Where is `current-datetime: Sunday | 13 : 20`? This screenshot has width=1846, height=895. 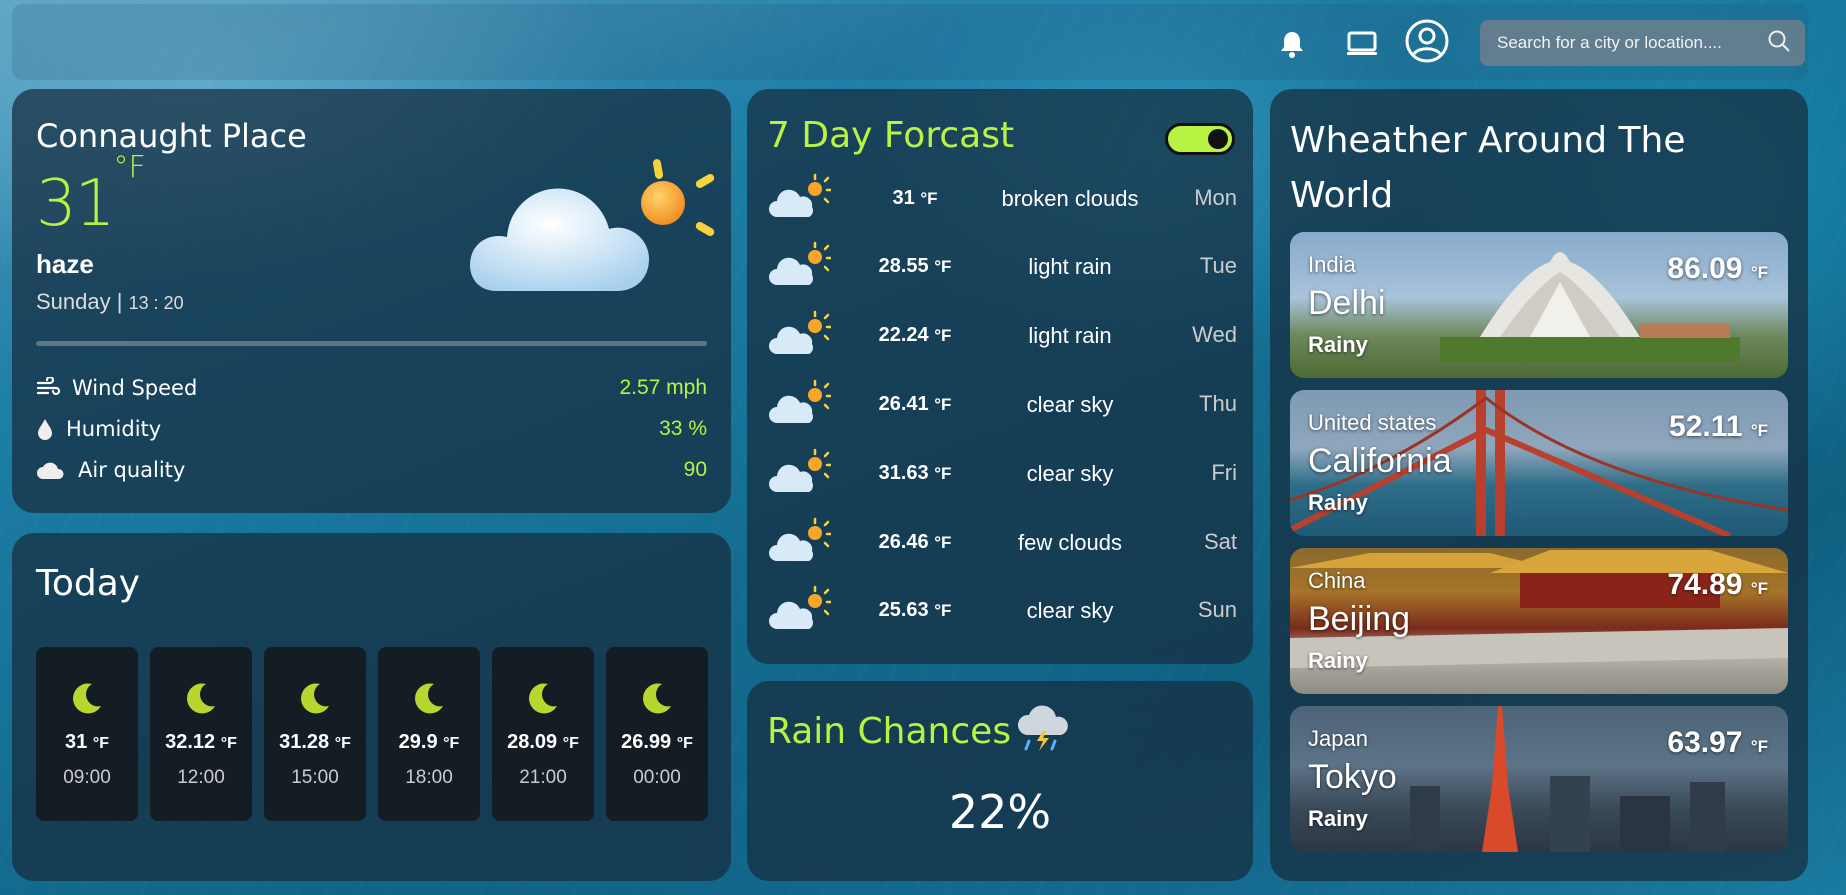 current-datetime: Sunday | 13 : 20 is located at coordinates (110, 301).